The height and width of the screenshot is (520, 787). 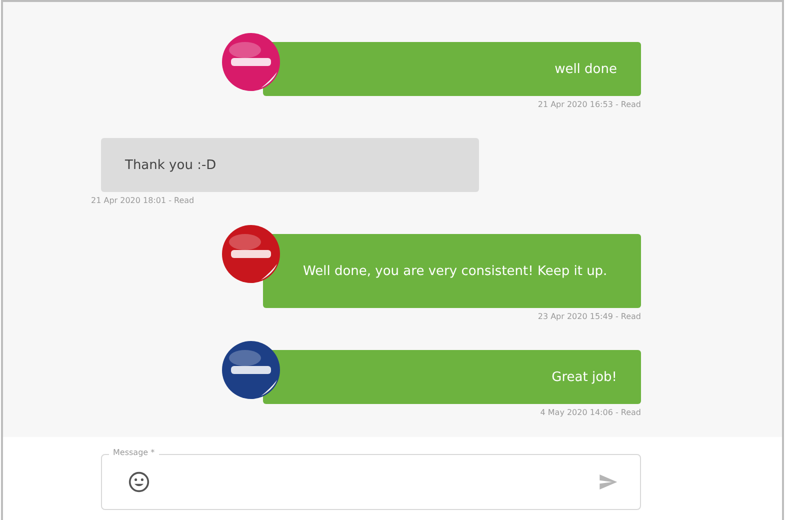 What do you see at coordinates (143, 200) in the screenshot?
I see `message-timestamp: 21 Apr 2020 18:01 - Read` at bounding box center [143, 200].